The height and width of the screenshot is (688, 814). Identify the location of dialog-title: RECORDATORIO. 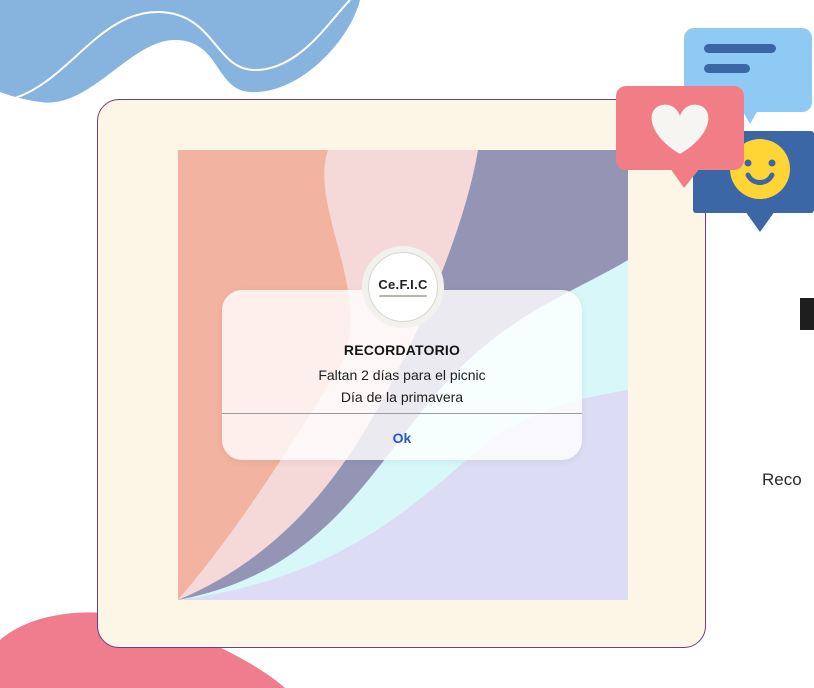
(402, 350).